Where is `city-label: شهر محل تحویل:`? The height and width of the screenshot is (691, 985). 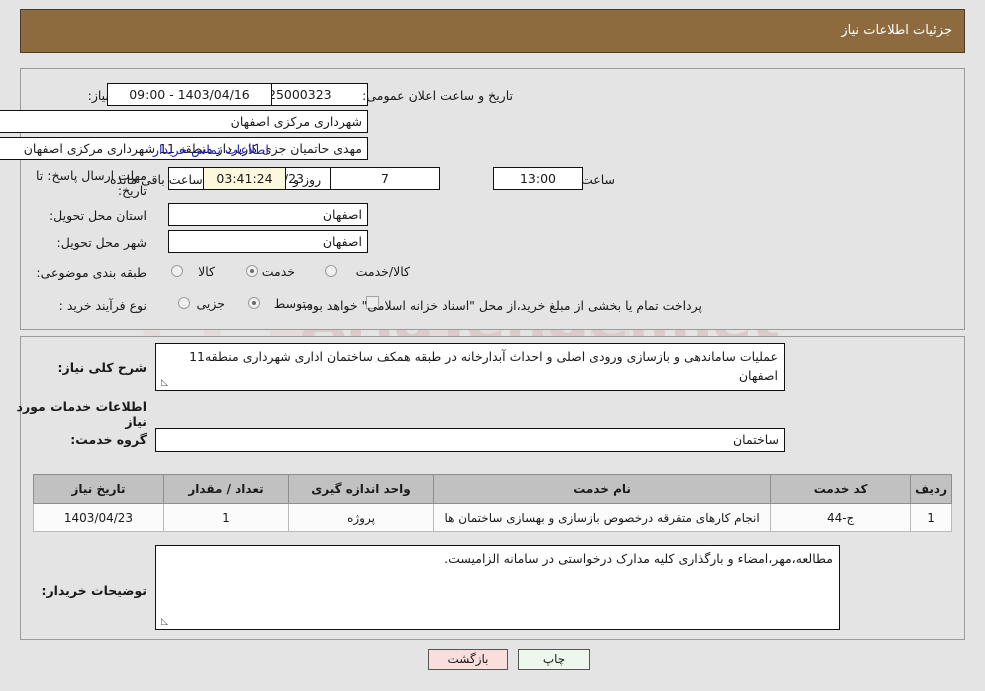 city-label: شهر محل تحویل: is located at coordinates (101, 242).